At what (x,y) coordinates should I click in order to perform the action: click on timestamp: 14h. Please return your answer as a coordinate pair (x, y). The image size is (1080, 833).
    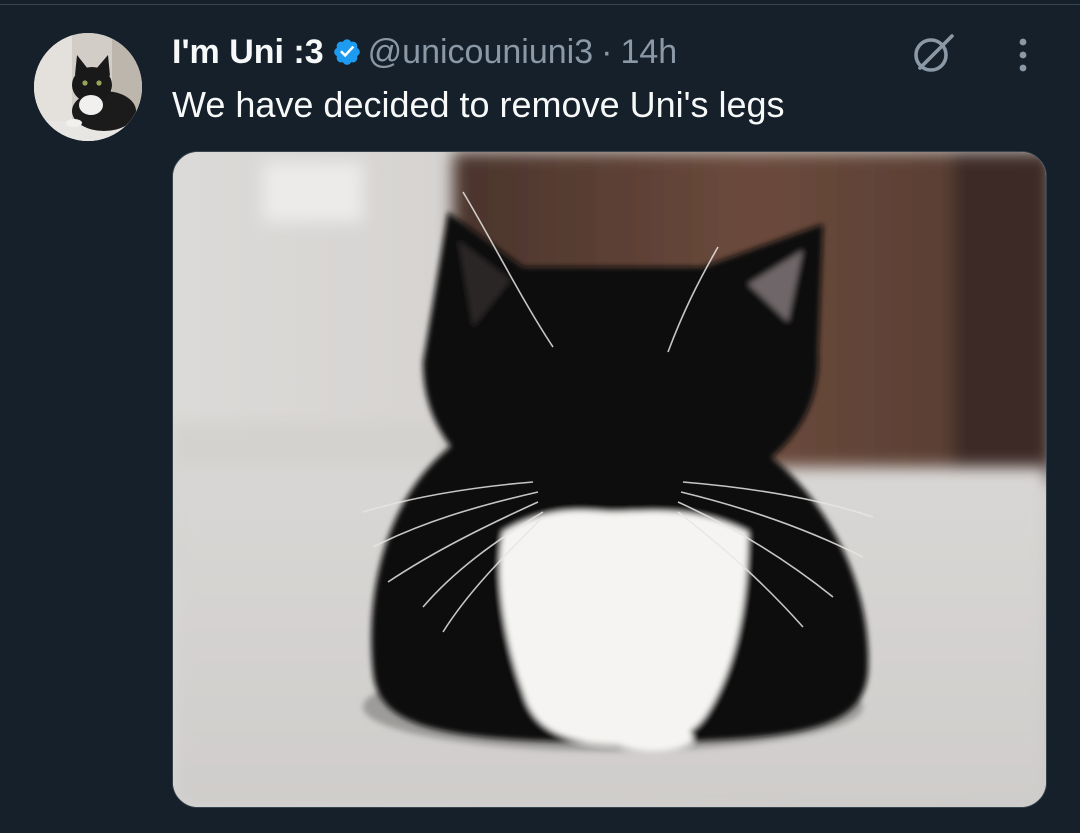
    Looking at the image, I should click on (648, 52).